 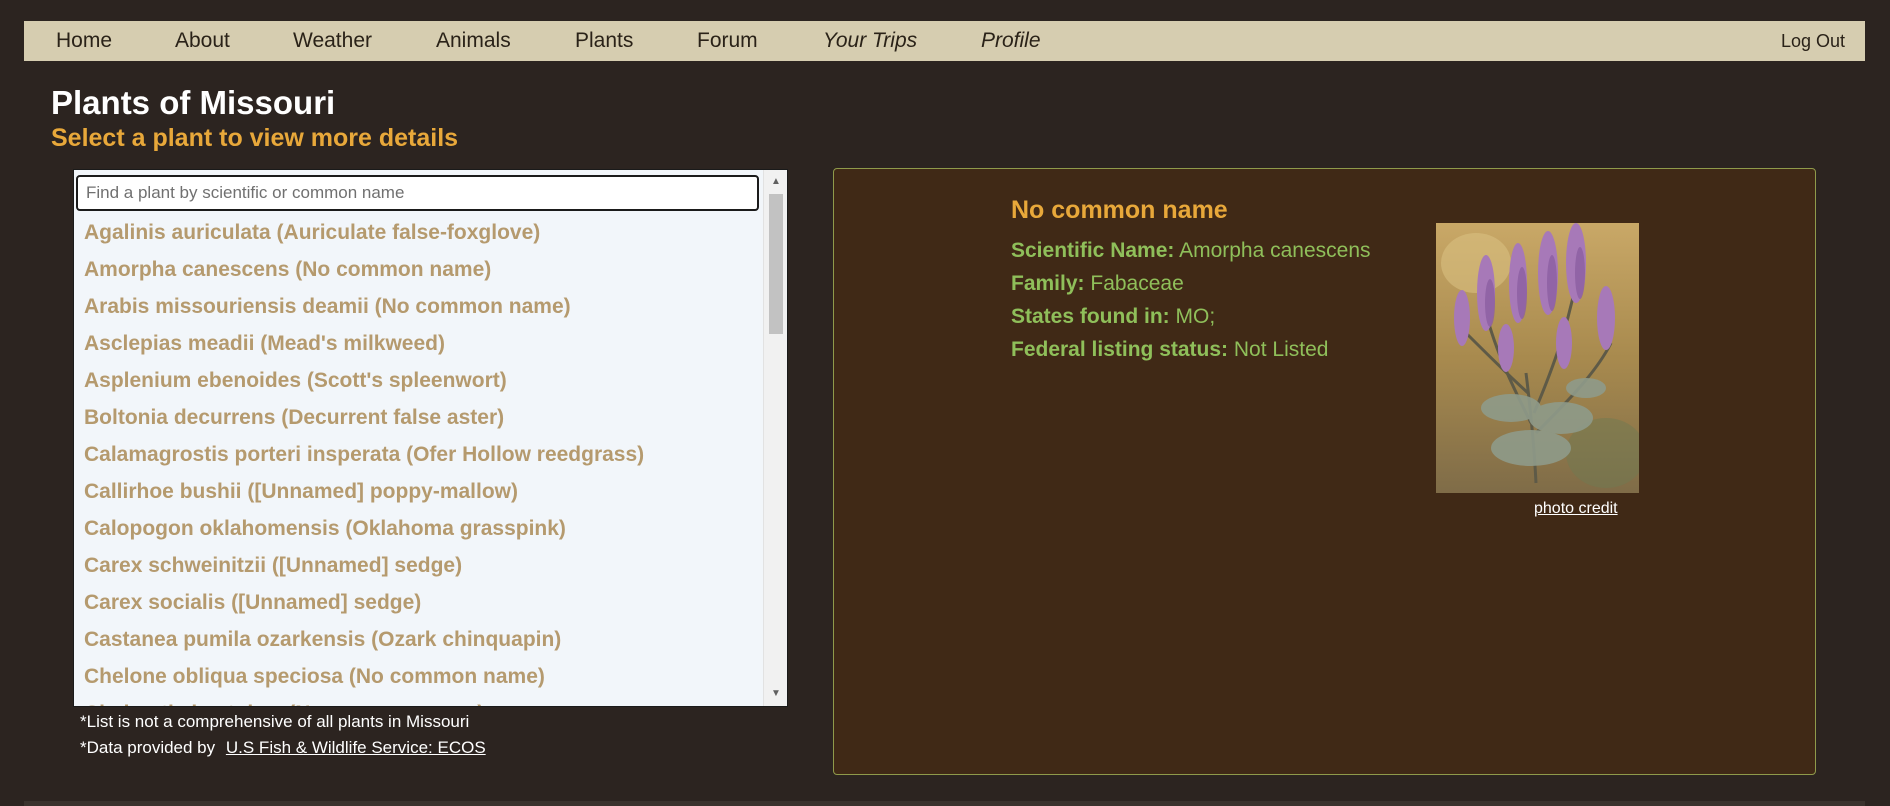 What do you see at coordinates (1048, 283) in the screenshot?
I see `family-label: Family:` at bounding box center [1048, 283].